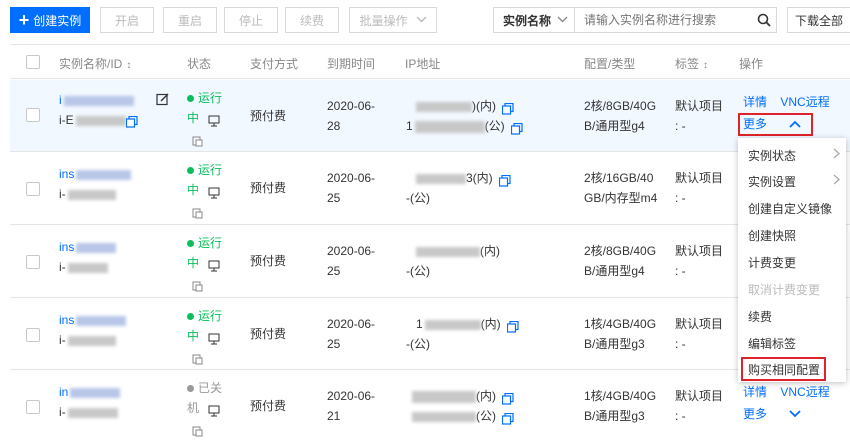  What do you see at coordinates (481, 116) in the screenshot?
I see `ip-cell: )(内) 1 (公)` at bounding box center [481, 116].